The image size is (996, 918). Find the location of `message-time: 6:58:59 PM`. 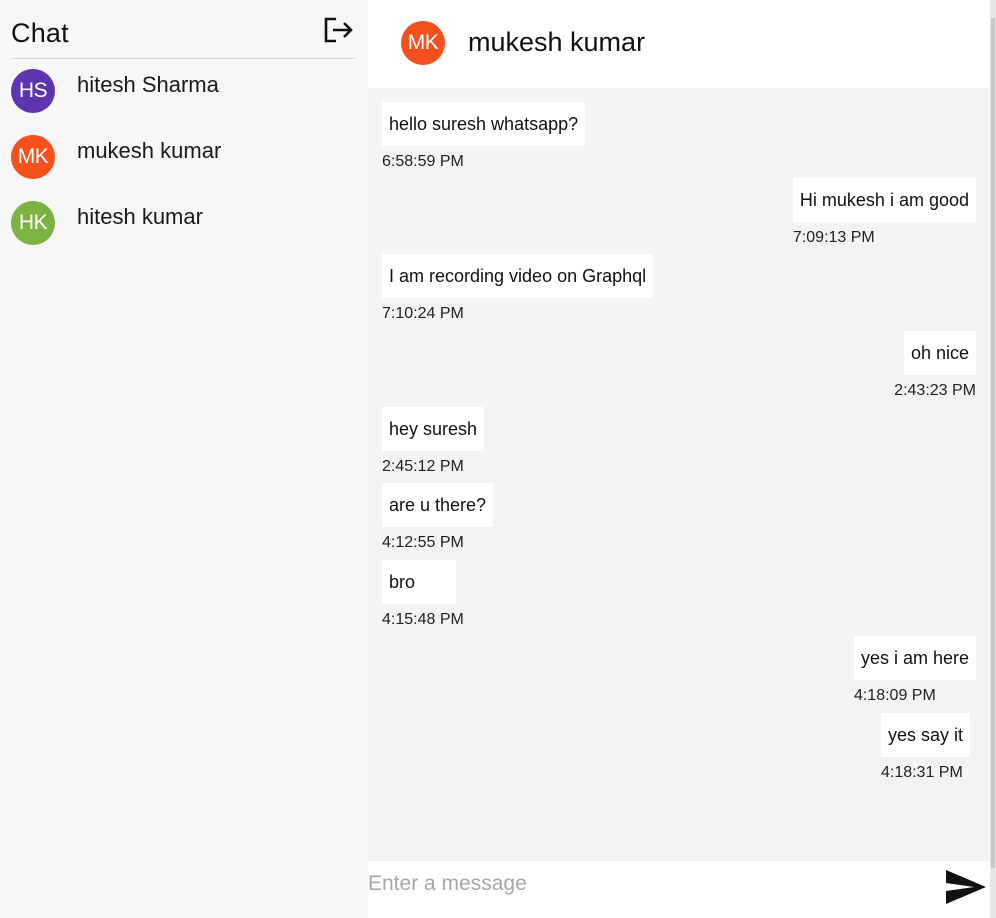

message-time: 6:58:59 PM is located at coordinates (423, 161).